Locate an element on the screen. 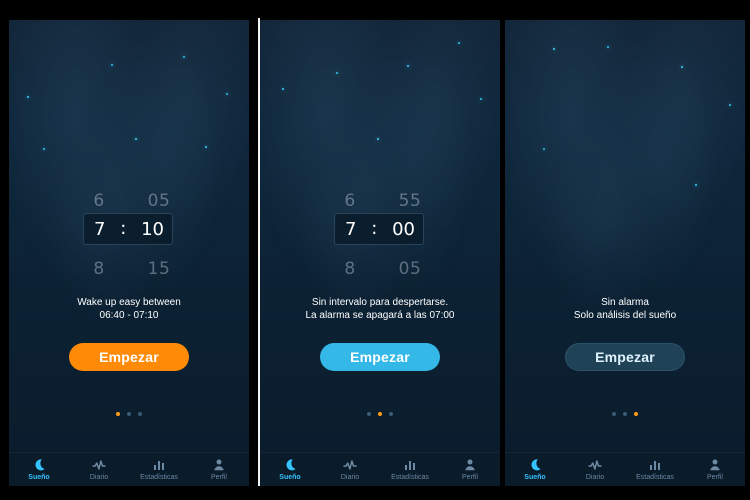 The image size is (750, 500). message-line-1: Sin alarma is located at coordinates (625, 302).